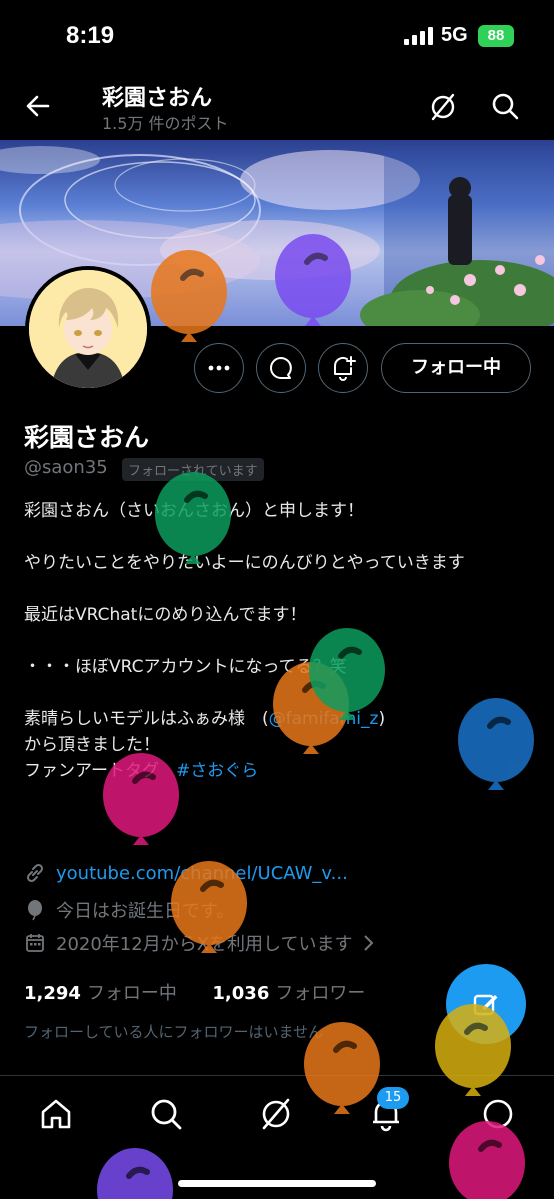 This screenshot has height=1199, width=554. Describe the element at coordinates (146, 719) in the screenshot. I see `bio-text: 素晴らしいモデルはふぁみ様 (` at that location.